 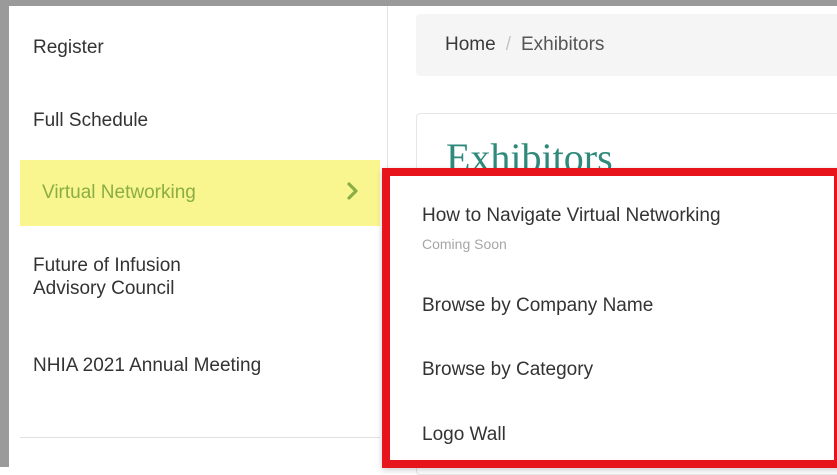 I want to click on sidebar-item-virtual-networking: Virtual Networking, so click(x=200, y=193).